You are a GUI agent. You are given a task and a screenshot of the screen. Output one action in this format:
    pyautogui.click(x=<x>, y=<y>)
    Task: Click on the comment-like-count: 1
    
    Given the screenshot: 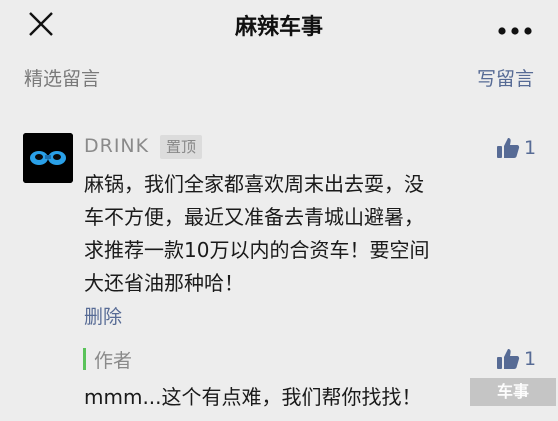 What is the action you would take?
    pyautogui.click(x=530, y=148)
    